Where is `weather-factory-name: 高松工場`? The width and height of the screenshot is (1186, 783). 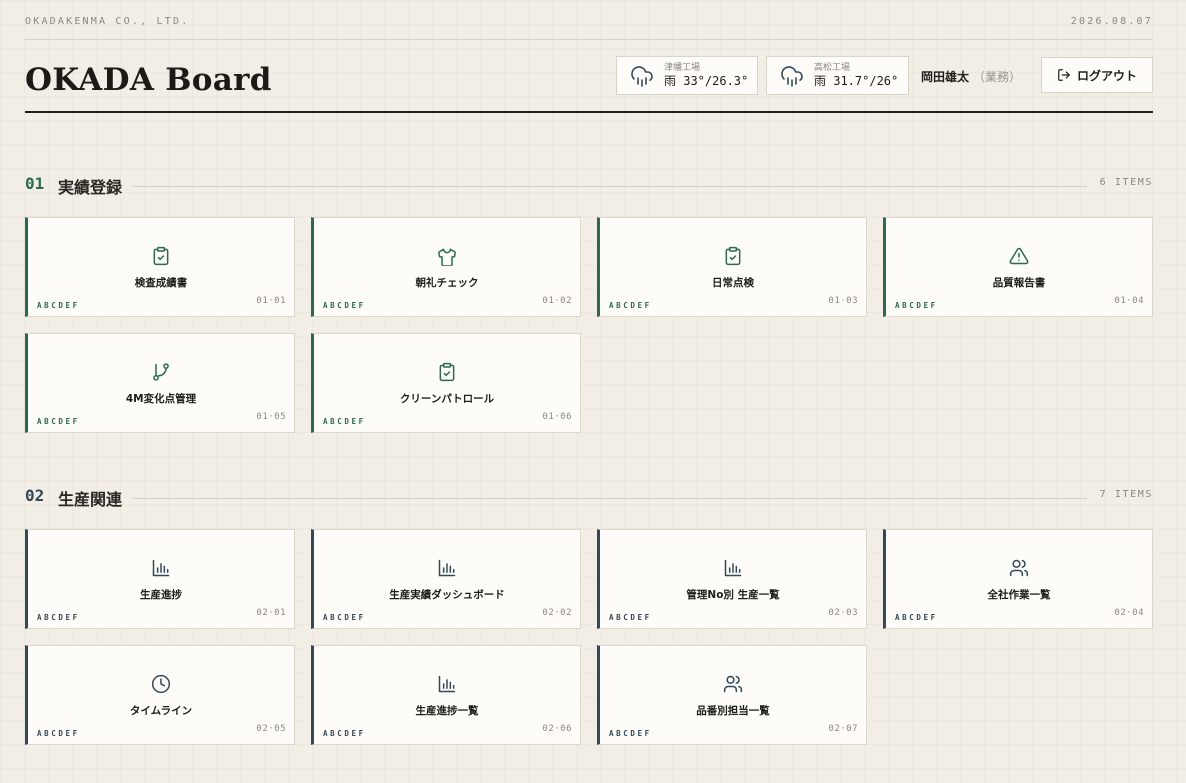
weather-factory-name: 高松工場 is located at coordinates (832, 68).